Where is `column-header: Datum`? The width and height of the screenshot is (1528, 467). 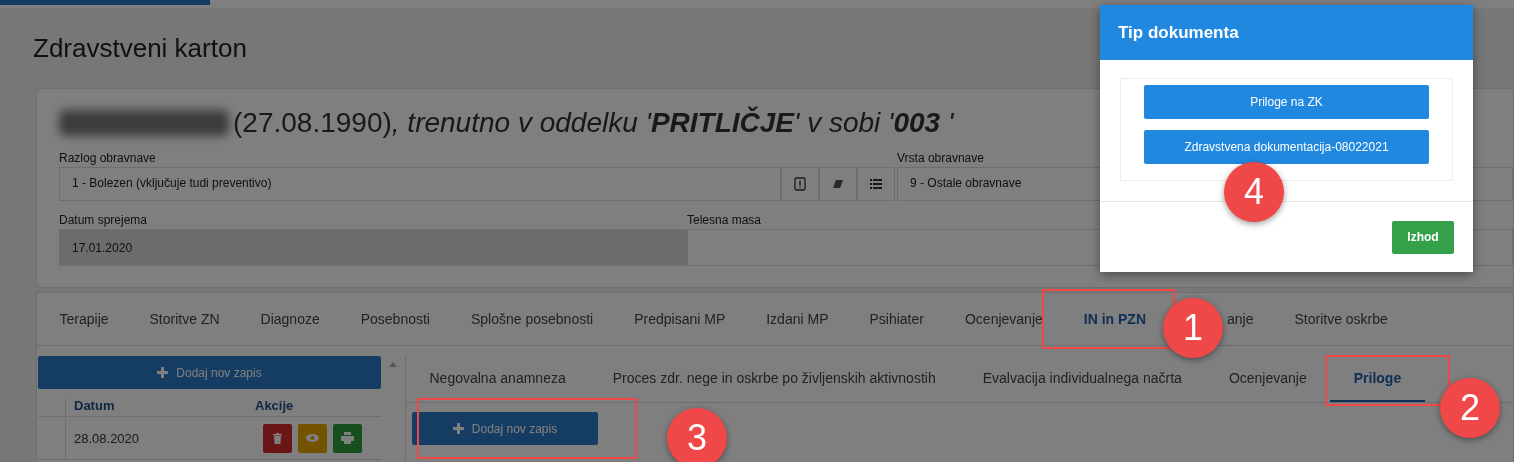
column-header: Datum is located at coordinates (94, 406).